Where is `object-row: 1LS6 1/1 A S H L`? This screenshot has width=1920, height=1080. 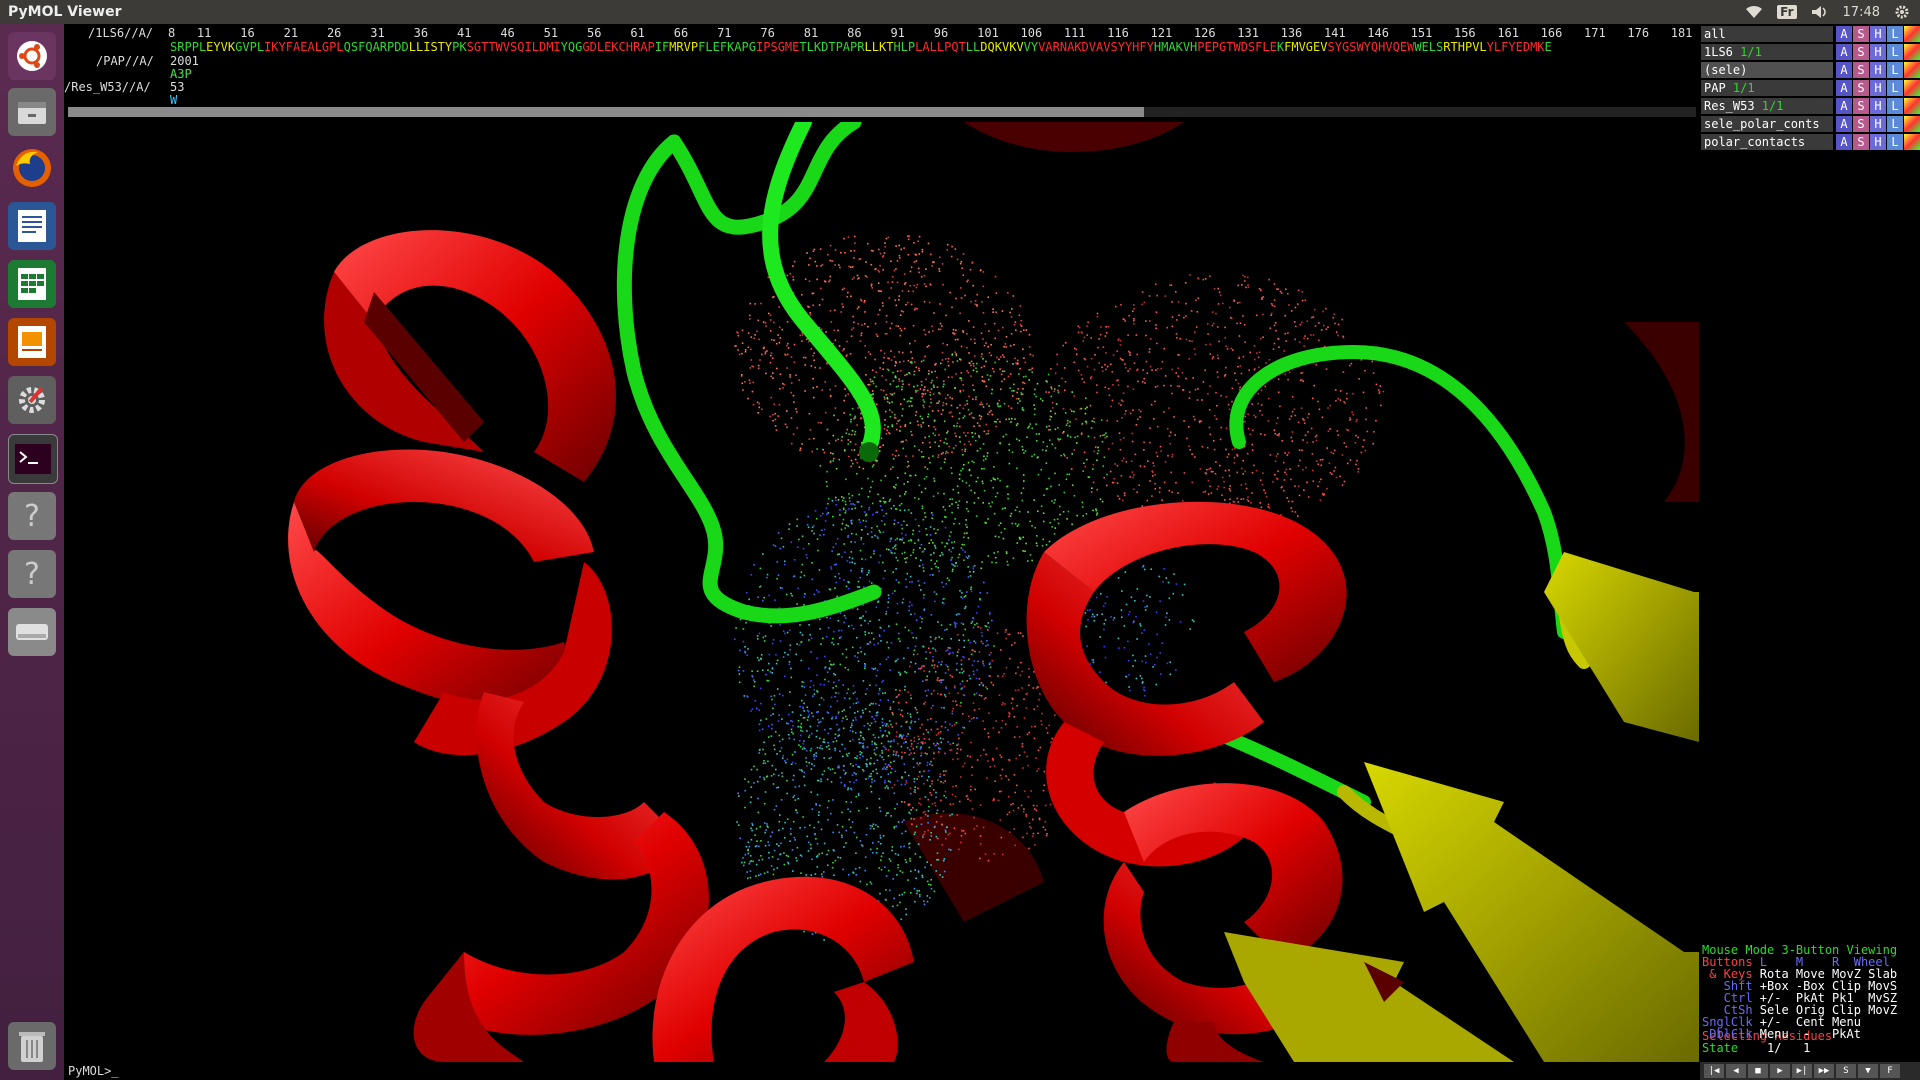 object-row: 1LS6 1/1 A S H L is located at coordinates (1810, 52).